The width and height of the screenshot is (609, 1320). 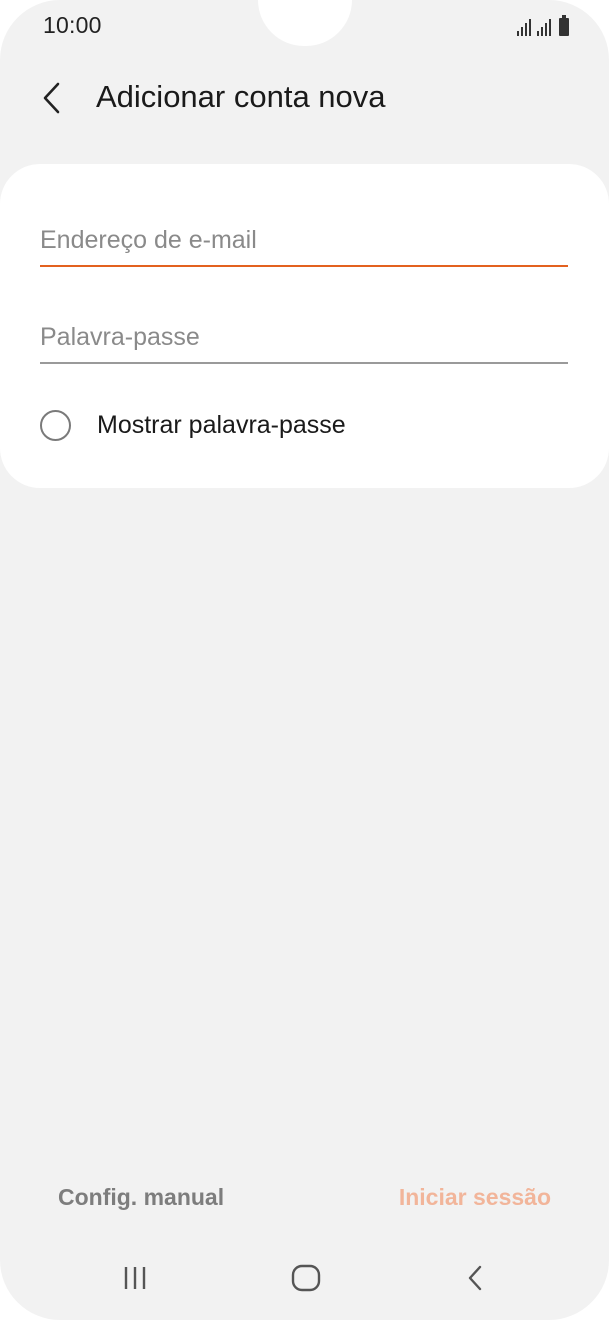 I want to click on password-input, so click(x=304, y=342).